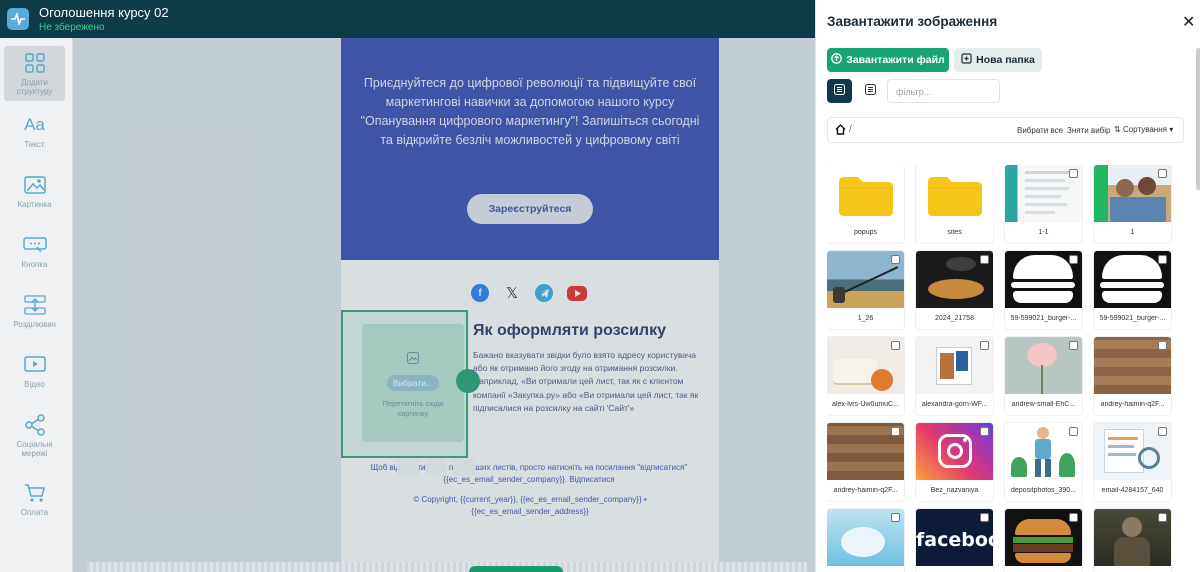 Image resolution: width=1200 pixels, height=572 pixels. I want to click on sidebar-item-label: Оплата, so click(34, 512).